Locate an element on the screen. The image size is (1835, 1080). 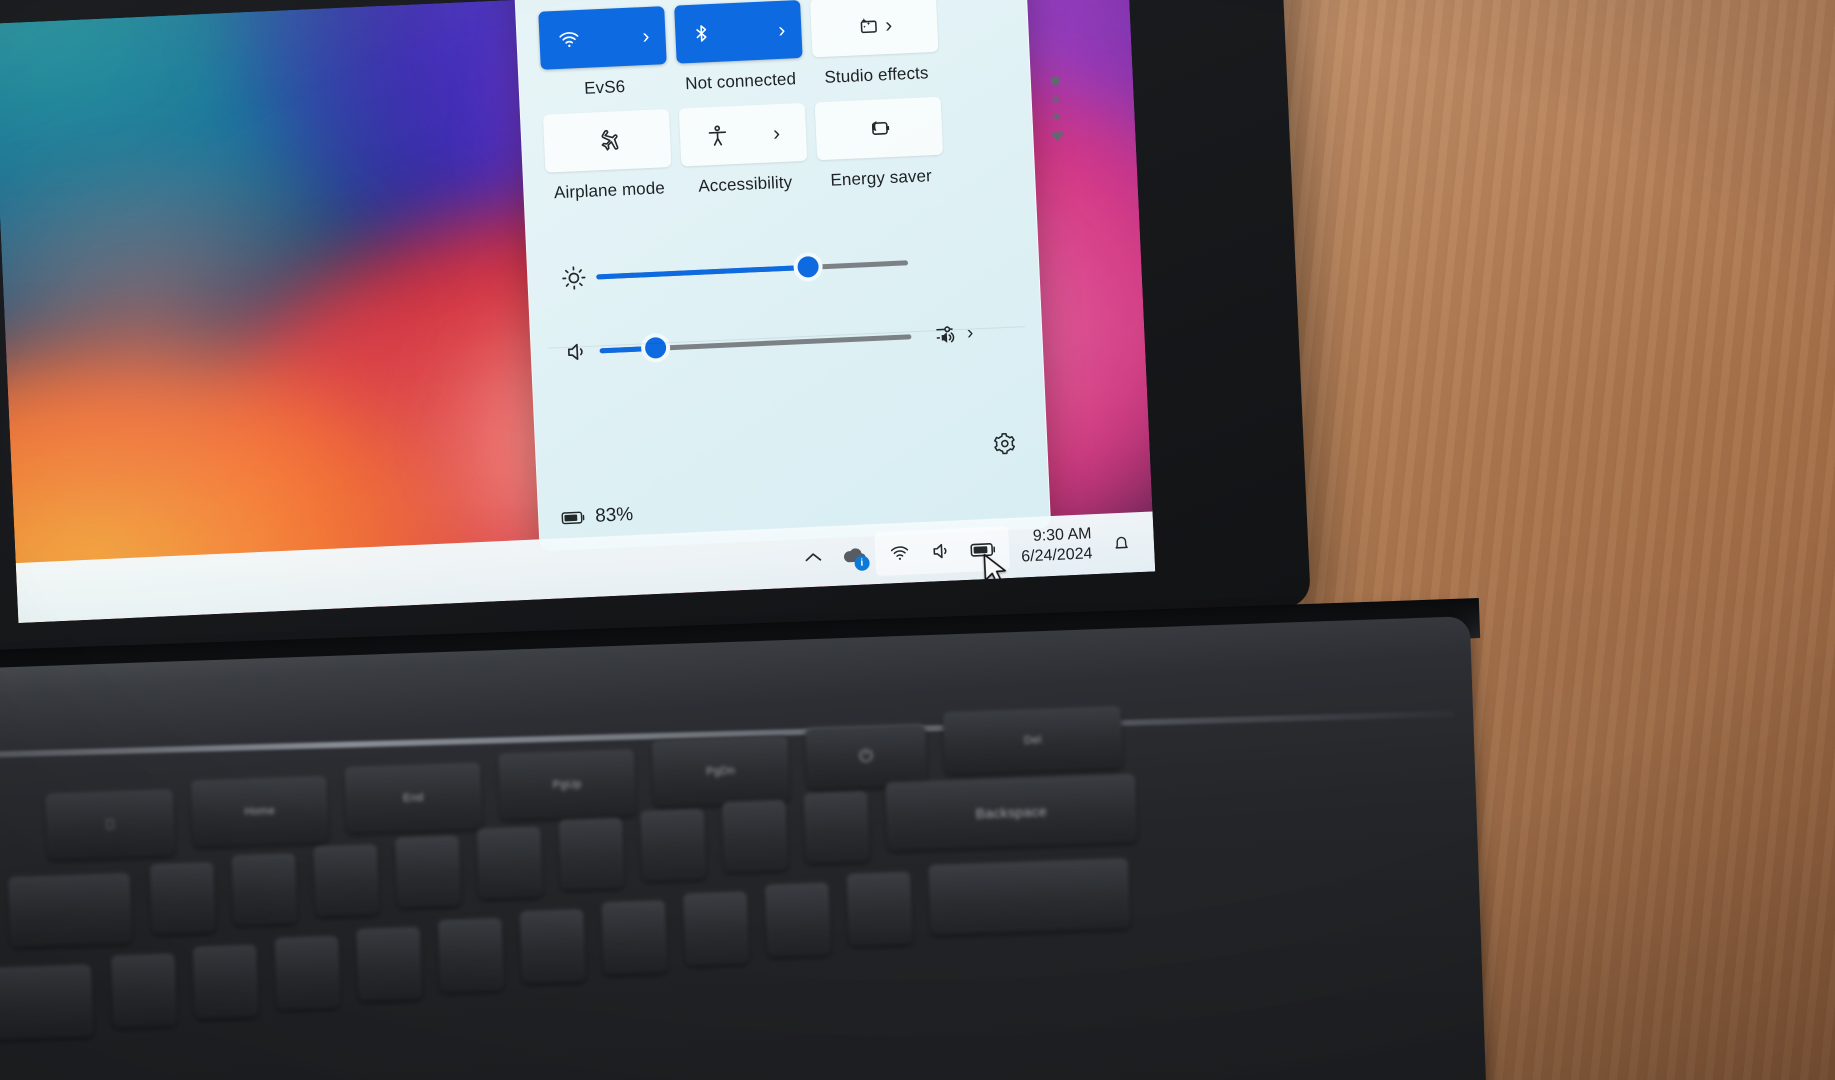
key-f-left: ⎕ is located at coordinates (110, 824).